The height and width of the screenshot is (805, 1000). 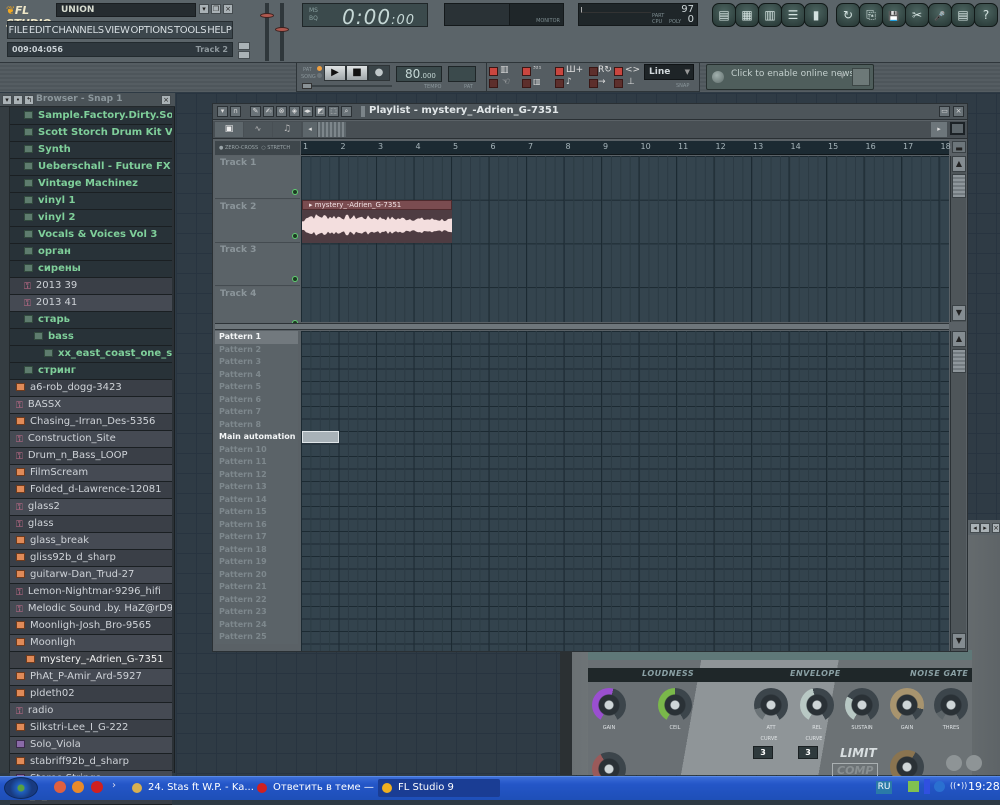 What do you see at coordinates (91, 286) in the screenshot?
I see `browser-file: ⚿ 2013 39` at bounding box center [91, 286].